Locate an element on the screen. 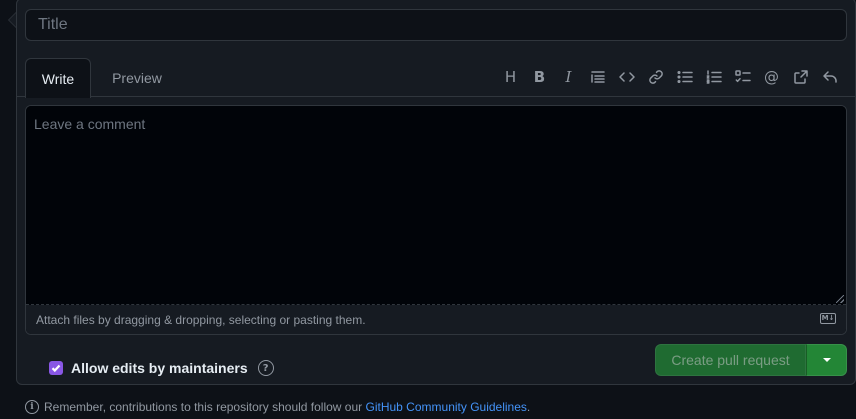 The image size is (856, 419). tab-write: Write is located at coordinates (58, 78).